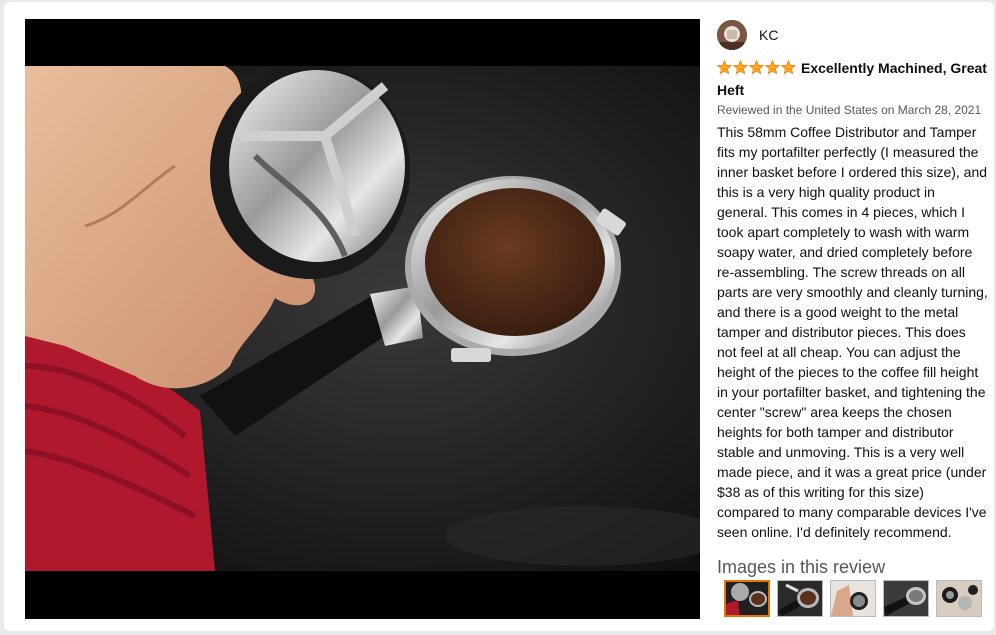 This screenshot has height=635, width=996. What do you see at coordinates (768, 35) in the screenshot?
I see `reviewer-name: KC` at bounding box center [768, 35].